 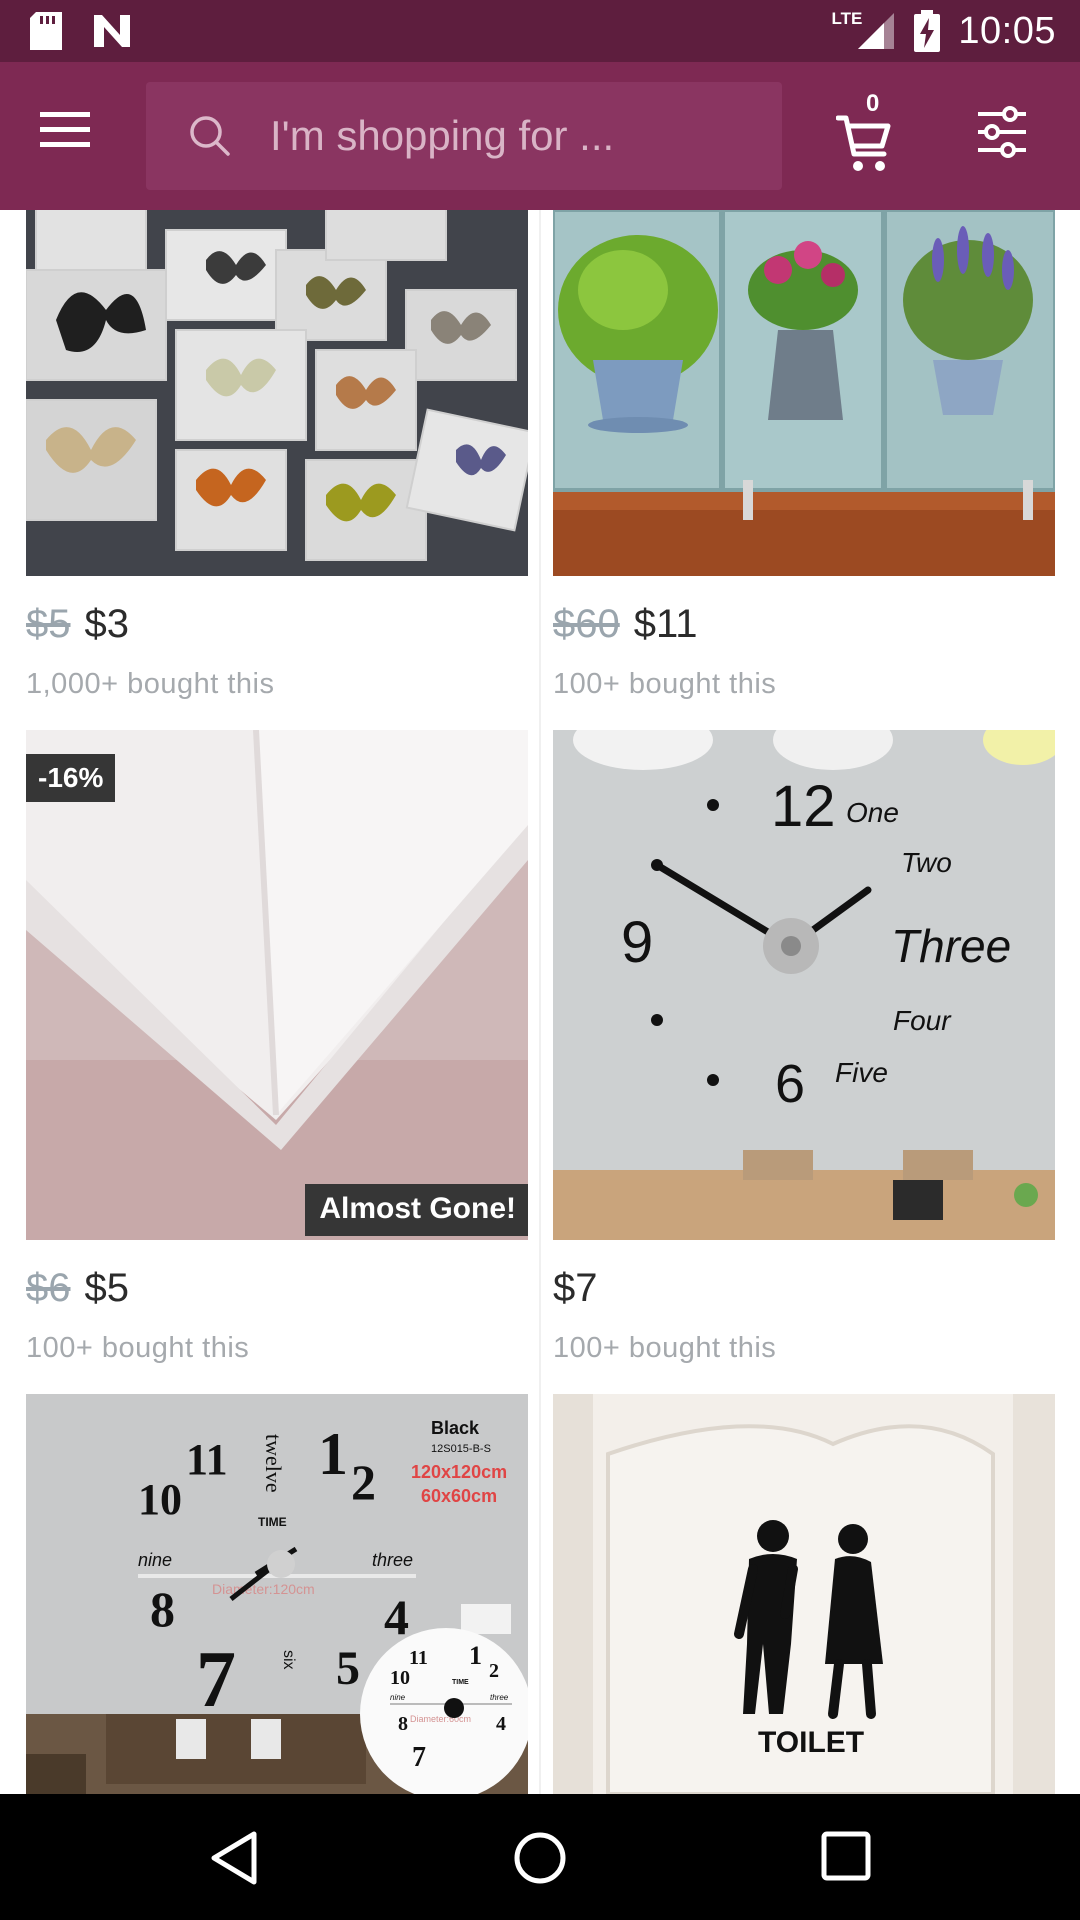 I want to click on clock: 10:05, so click(x=1007, y=30).